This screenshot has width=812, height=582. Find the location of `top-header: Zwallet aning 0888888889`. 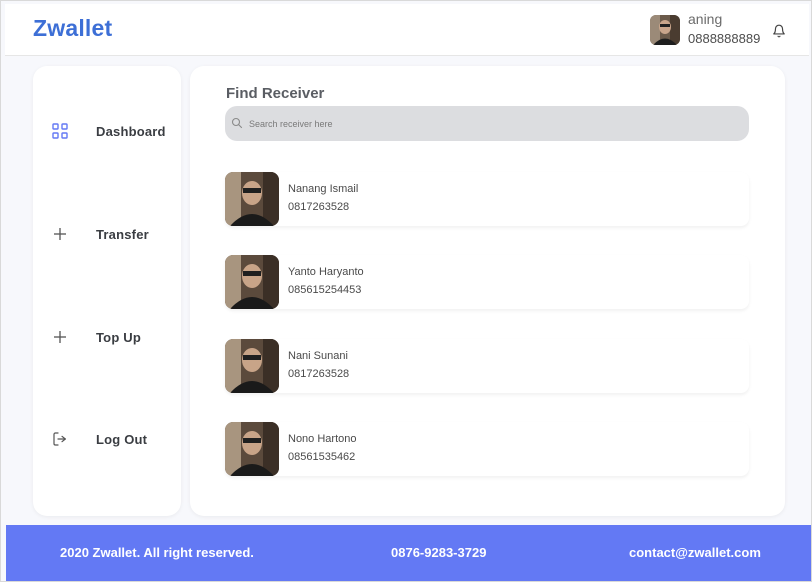

top-header: Zwallet aning 0888888889 is located at coordinates (407, 30).